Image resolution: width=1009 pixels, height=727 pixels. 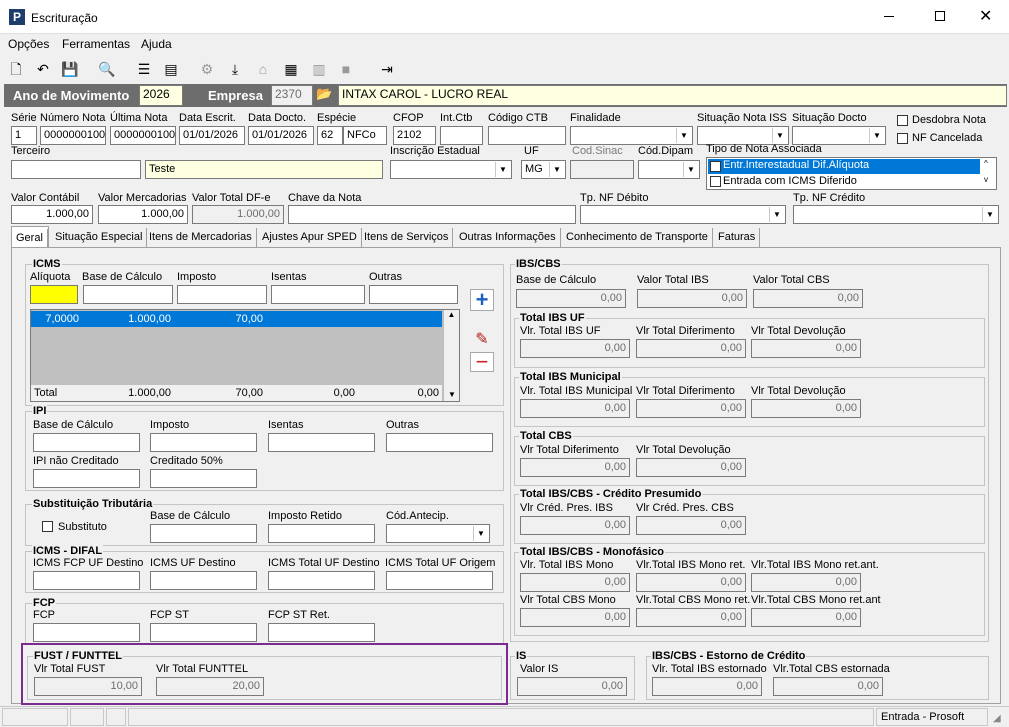 What do you see at coordinates (451, 355) in the screenshot?
I see `grid-scrollbar: ▲ ▼` at bounding box center [451, 355].